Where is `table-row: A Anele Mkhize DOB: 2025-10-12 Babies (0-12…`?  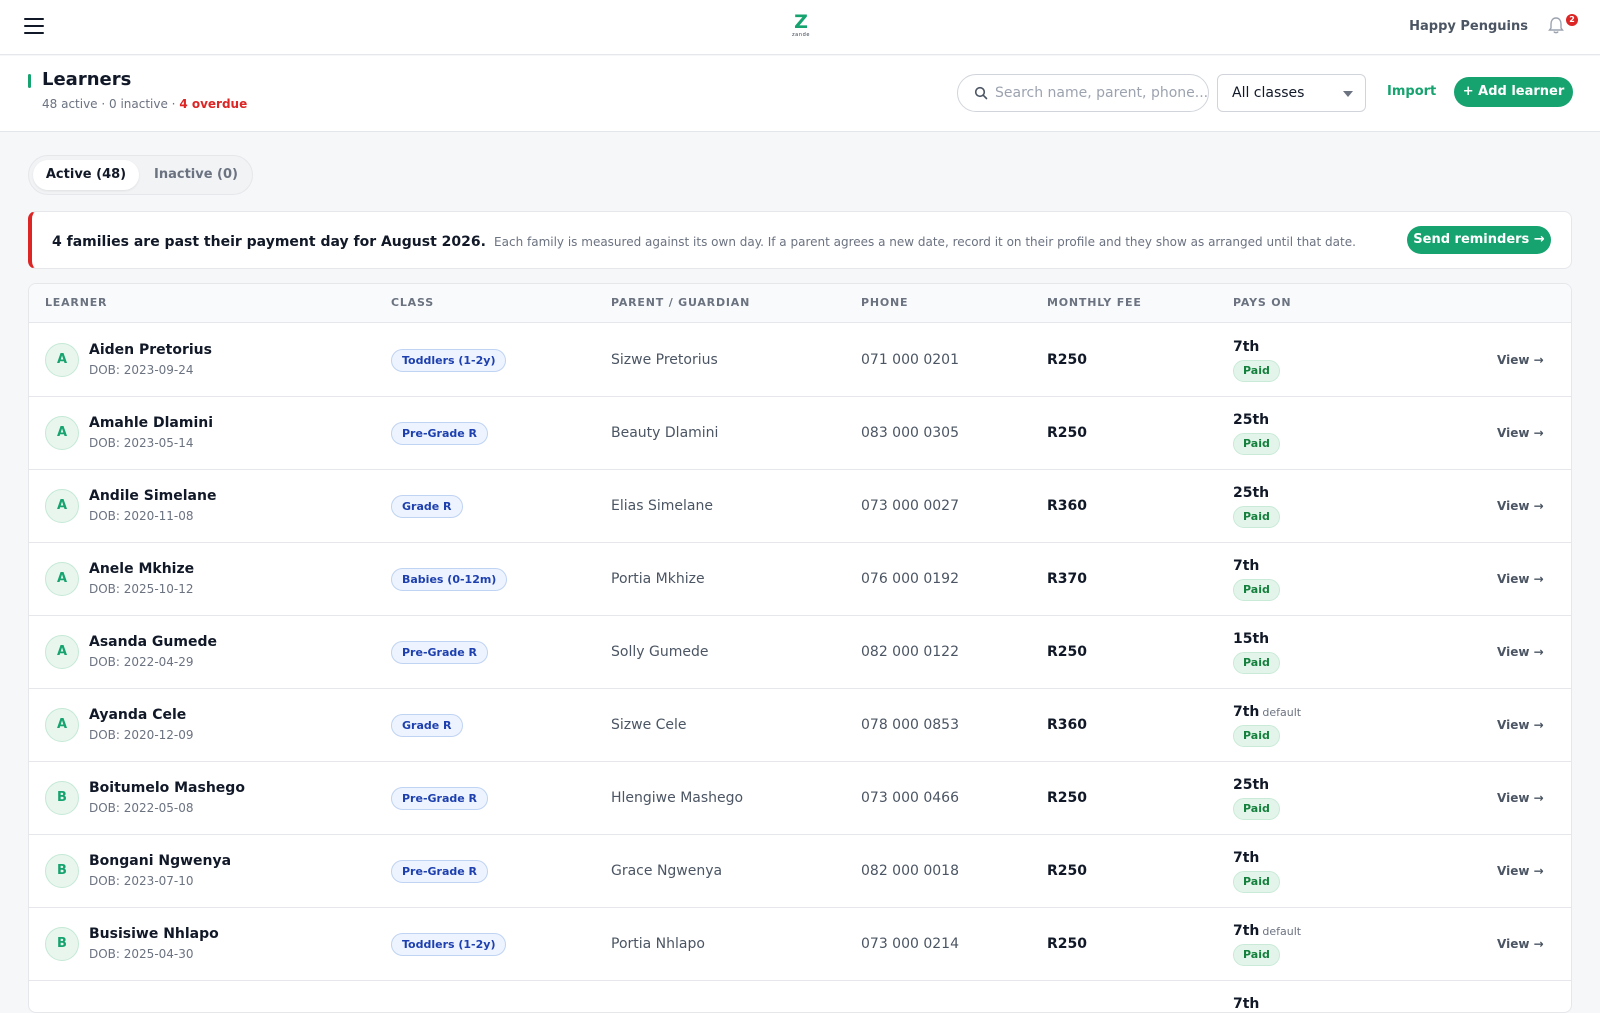
table-row: A Anele Mkhize DOB: 2025-10-12 Babies (0-12… is located at coordinates (800, 579).